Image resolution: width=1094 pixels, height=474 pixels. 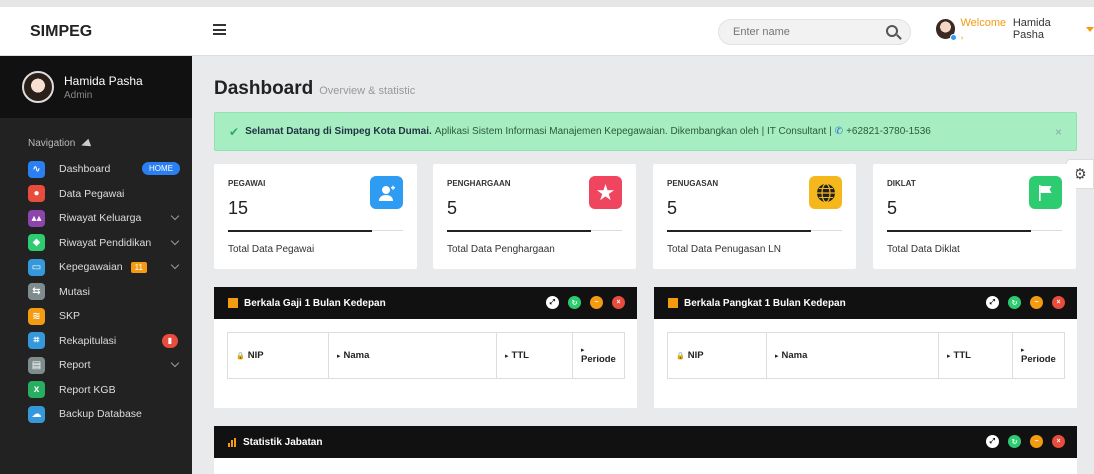 What do you see at coordinates (96, 137) in the screenshot?
I see `nav-heading: Navigation` at bounding box center [96, 137].